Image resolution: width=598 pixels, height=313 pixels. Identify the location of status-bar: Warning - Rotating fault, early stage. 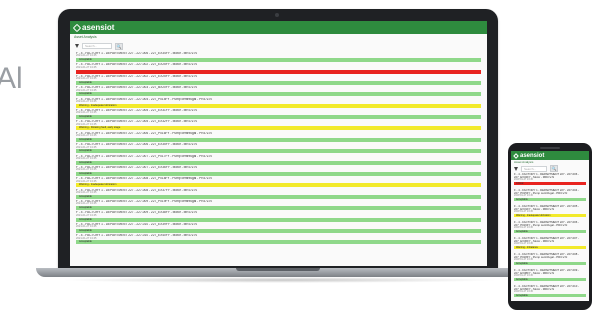
(278, 128).